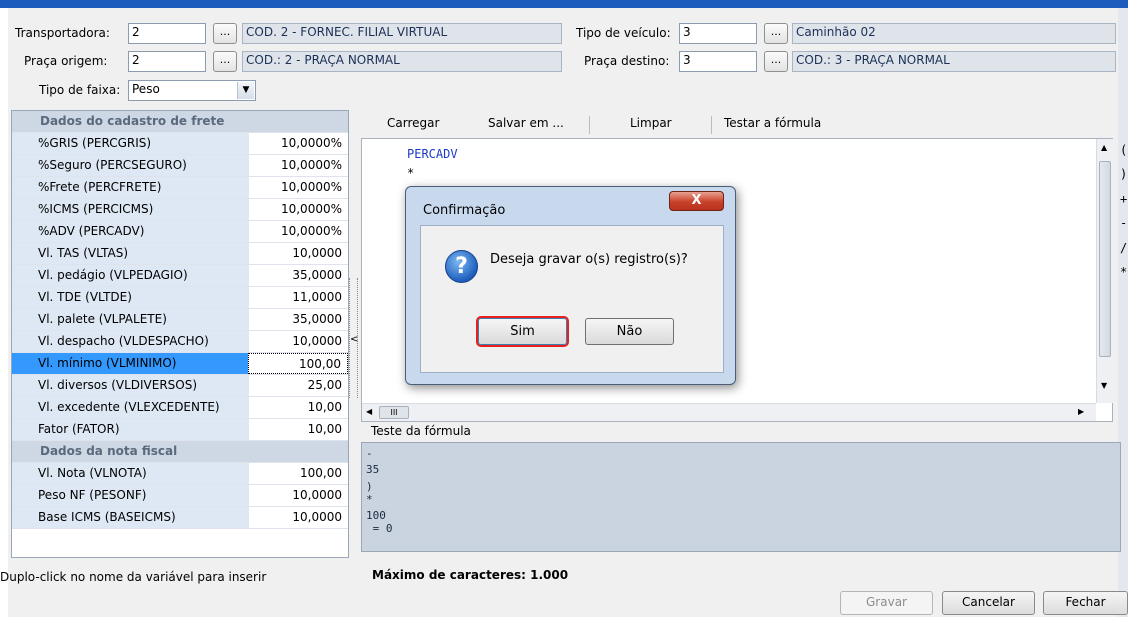 The image size is (1128, 617). I want to click on carregar-button: Carregar, so click(413, 123).